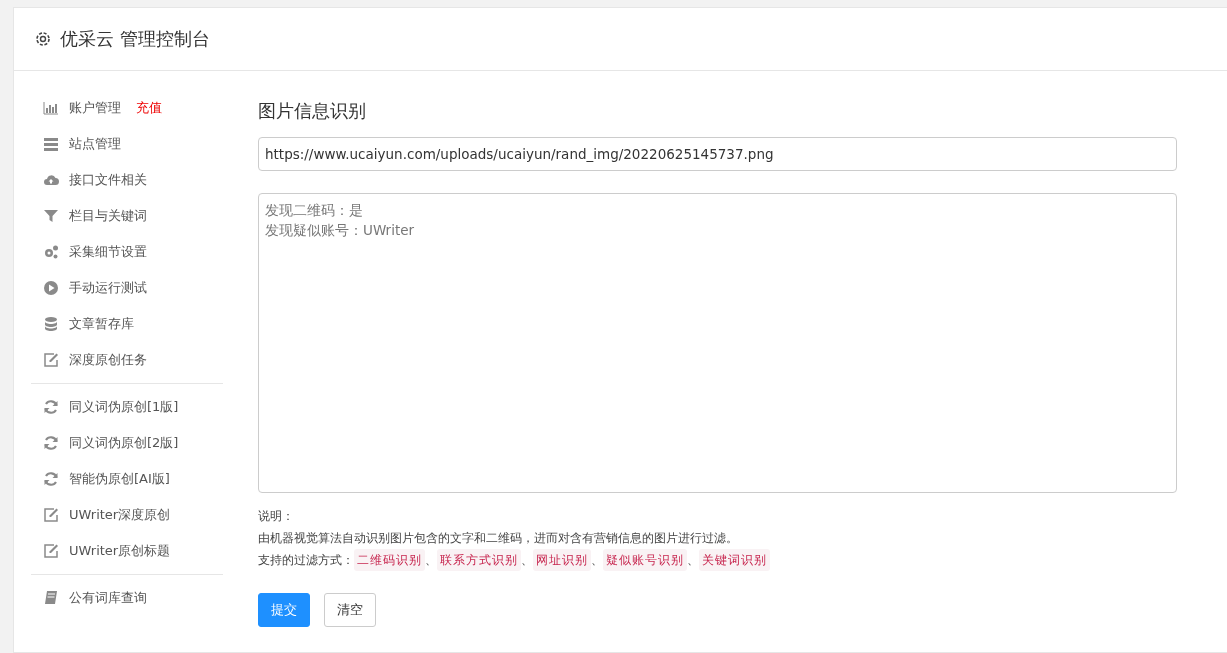 This screenshot has width=1227, height=653. Describe the element at coordinates (95, 144) in the screenshot. I see `sidebar-label: 站点管理` at that location.